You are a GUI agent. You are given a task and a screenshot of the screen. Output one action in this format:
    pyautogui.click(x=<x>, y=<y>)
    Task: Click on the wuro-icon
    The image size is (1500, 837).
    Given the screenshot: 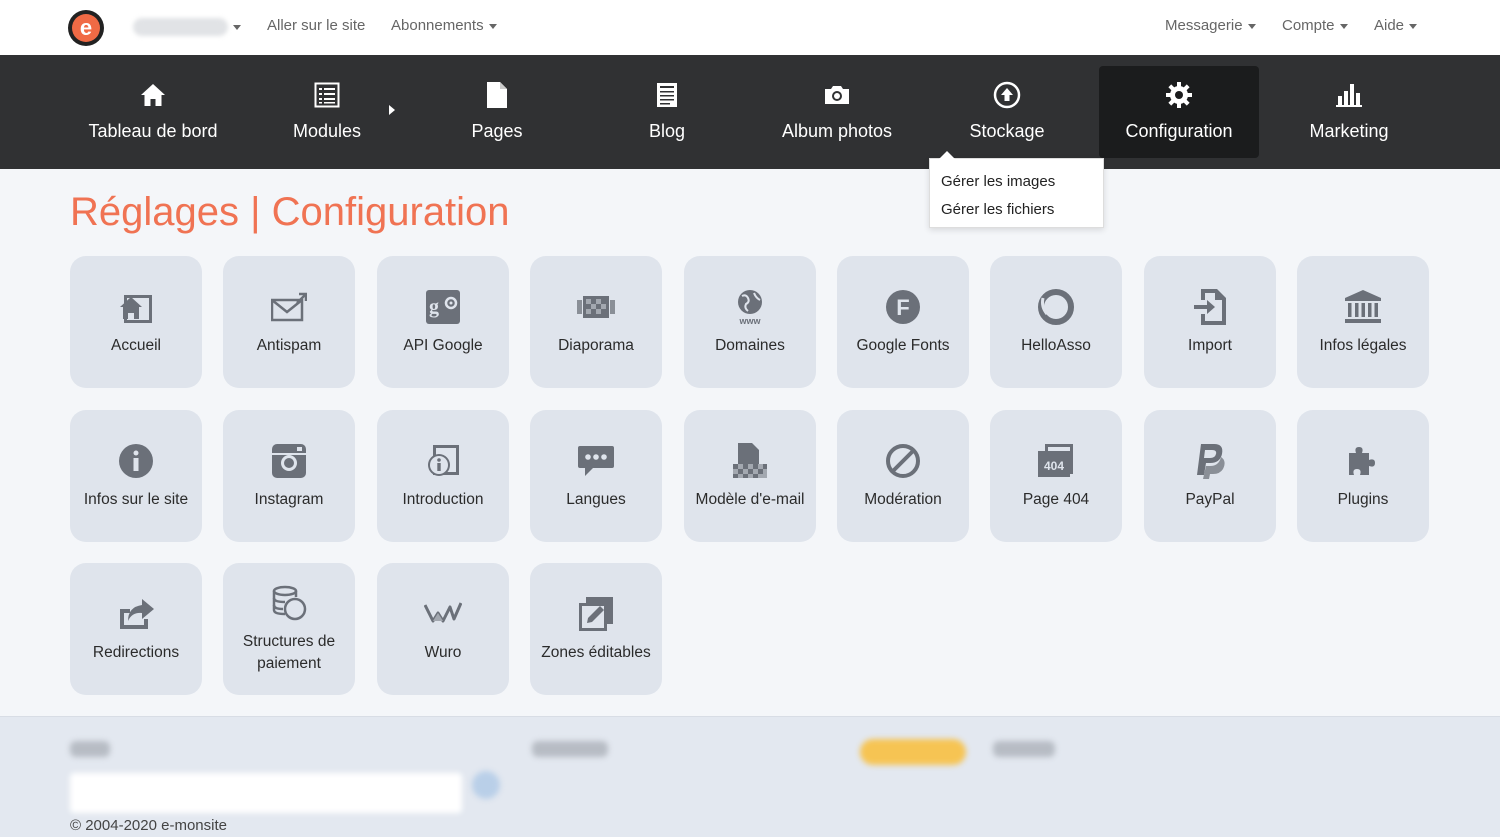 What is the action you would take?
    pyautogui.click(x=443, y=614)
    